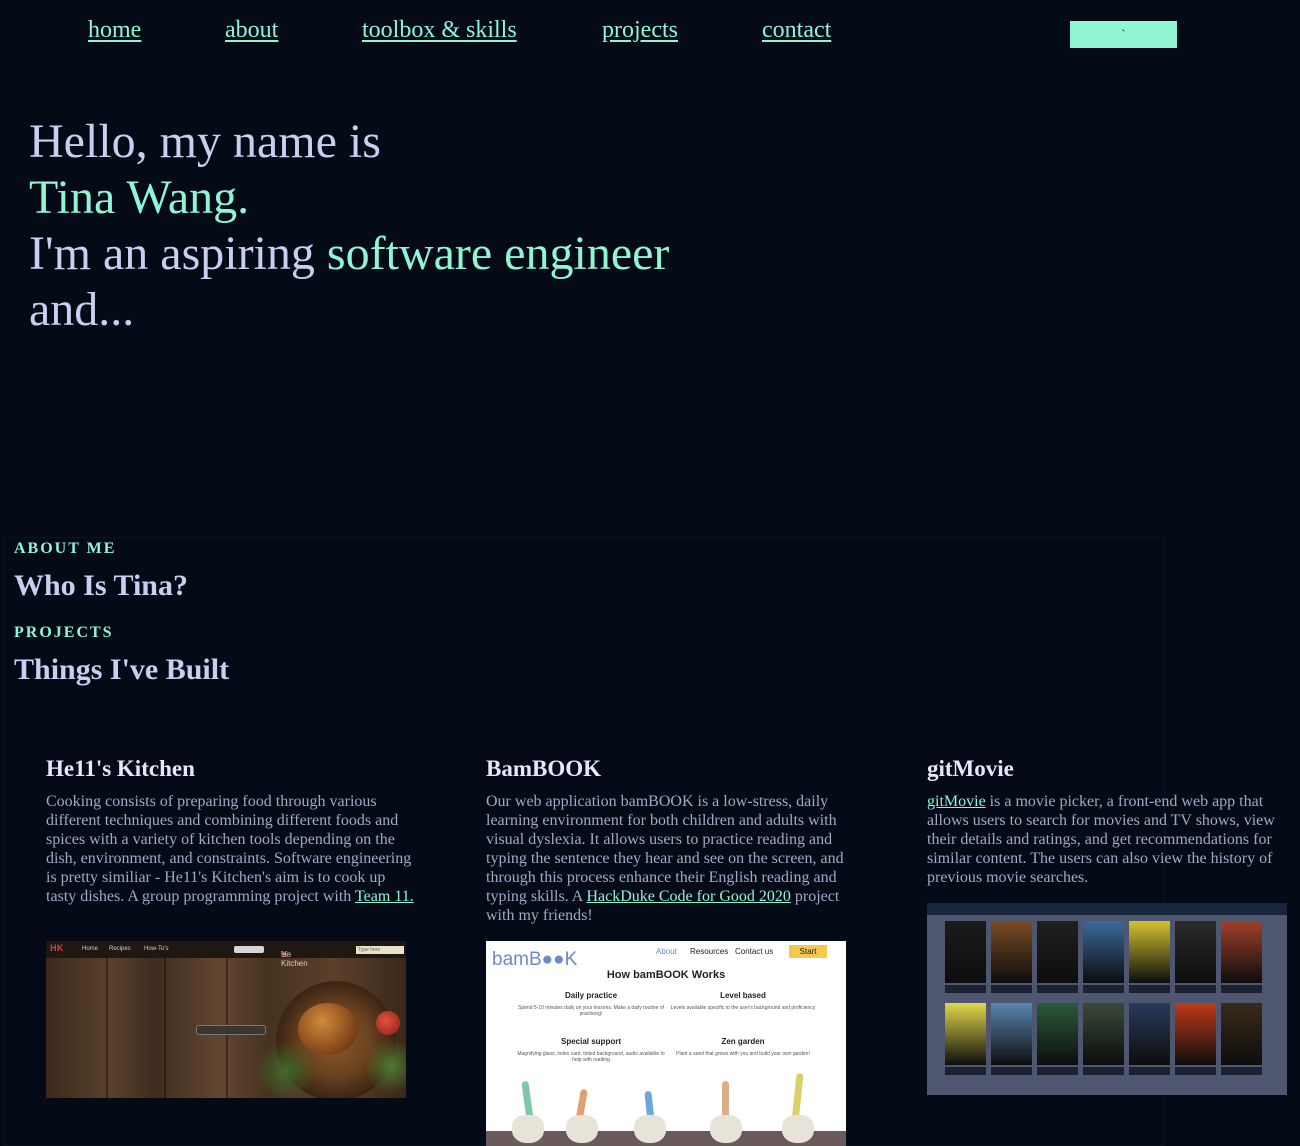  Describe the element at coordinates (156, 949) in the screenshot. I see `kitchen-nav-howtos: How-To's` at that location.